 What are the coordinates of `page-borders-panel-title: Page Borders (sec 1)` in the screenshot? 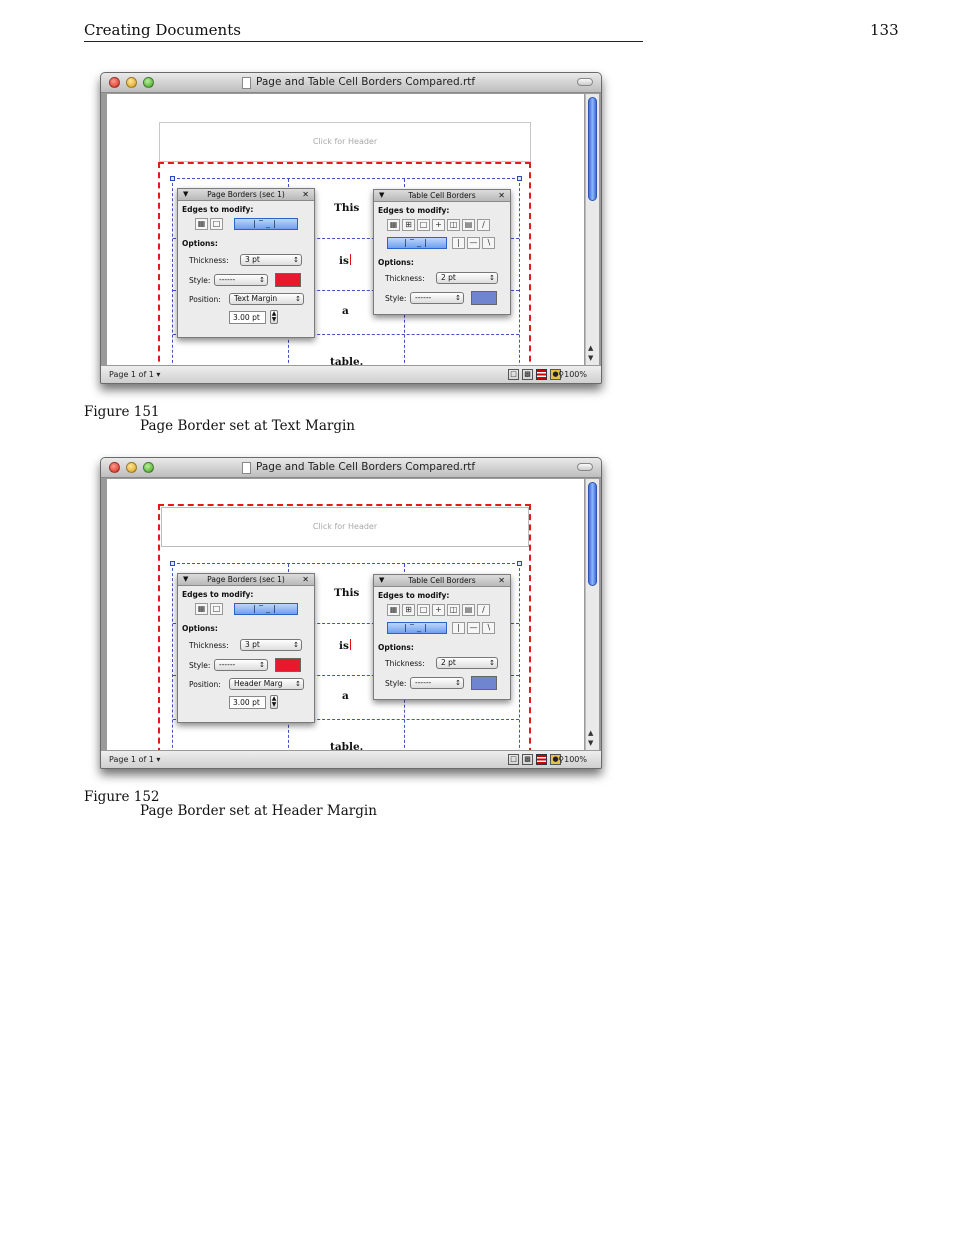 It's located at (246, 579).